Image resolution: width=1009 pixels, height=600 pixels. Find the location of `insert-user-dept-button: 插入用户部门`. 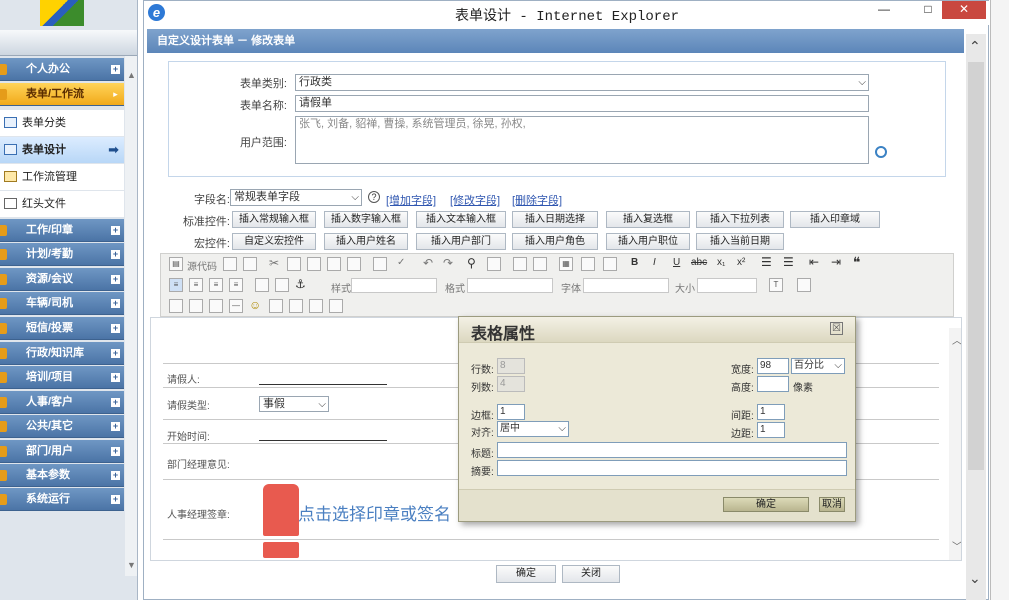

insert-user-dept-button: 插入用户部门 is located at coordinates (461, 241).